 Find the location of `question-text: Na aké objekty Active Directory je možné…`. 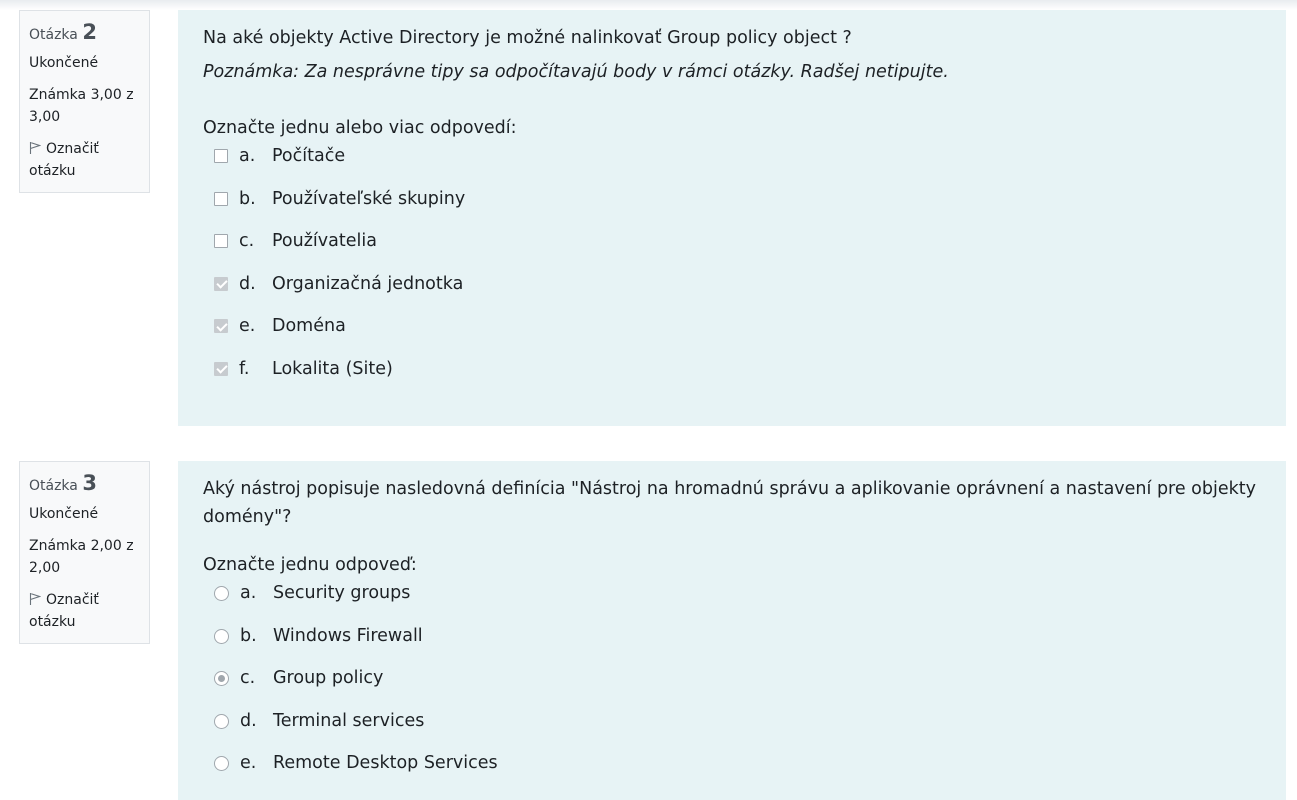

question-text: Na aké objekty Active Directory je možné… is located at coordinates (527, 38).